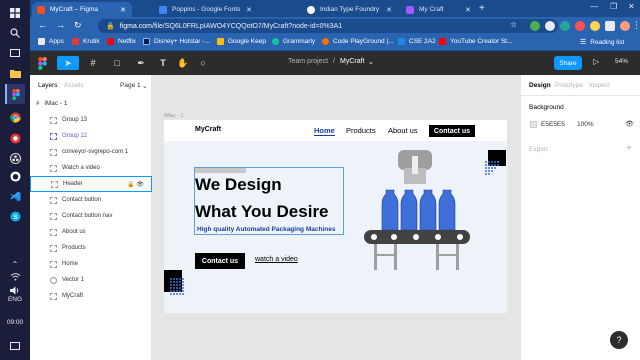 The height and width of the screenshot is (360, 640). What do you see at coordinates (68, 63) in the screenshot?
I see `move-tool-icon: ➤` at bounding box center [68, 63].